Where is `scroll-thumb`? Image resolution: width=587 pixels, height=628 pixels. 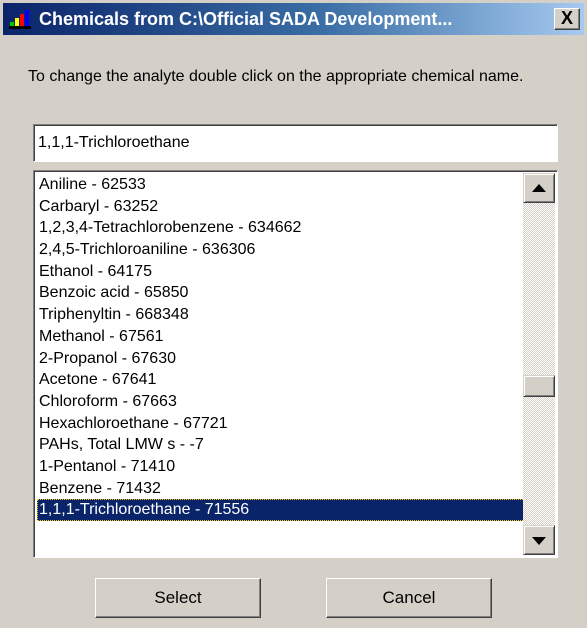 scroll-thumb is located at coordinates (539, 386).